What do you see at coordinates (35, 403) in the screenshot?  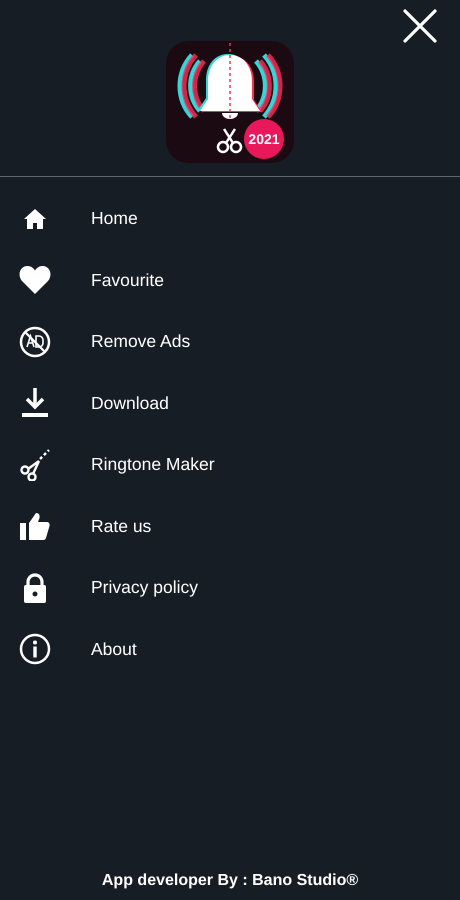 I see `download-icon` at bounding box center [35, 403].